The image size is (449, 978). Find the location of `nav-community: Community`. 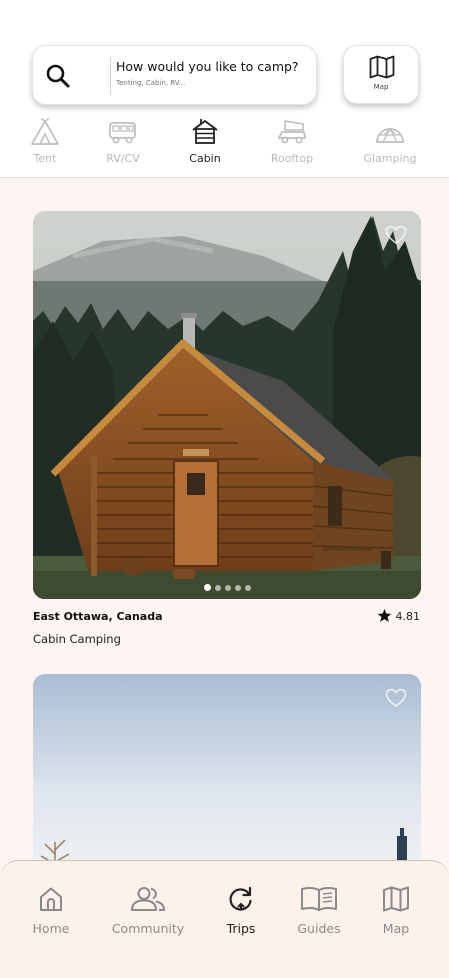

nav-community: Community is located at coordinates (148, 910).